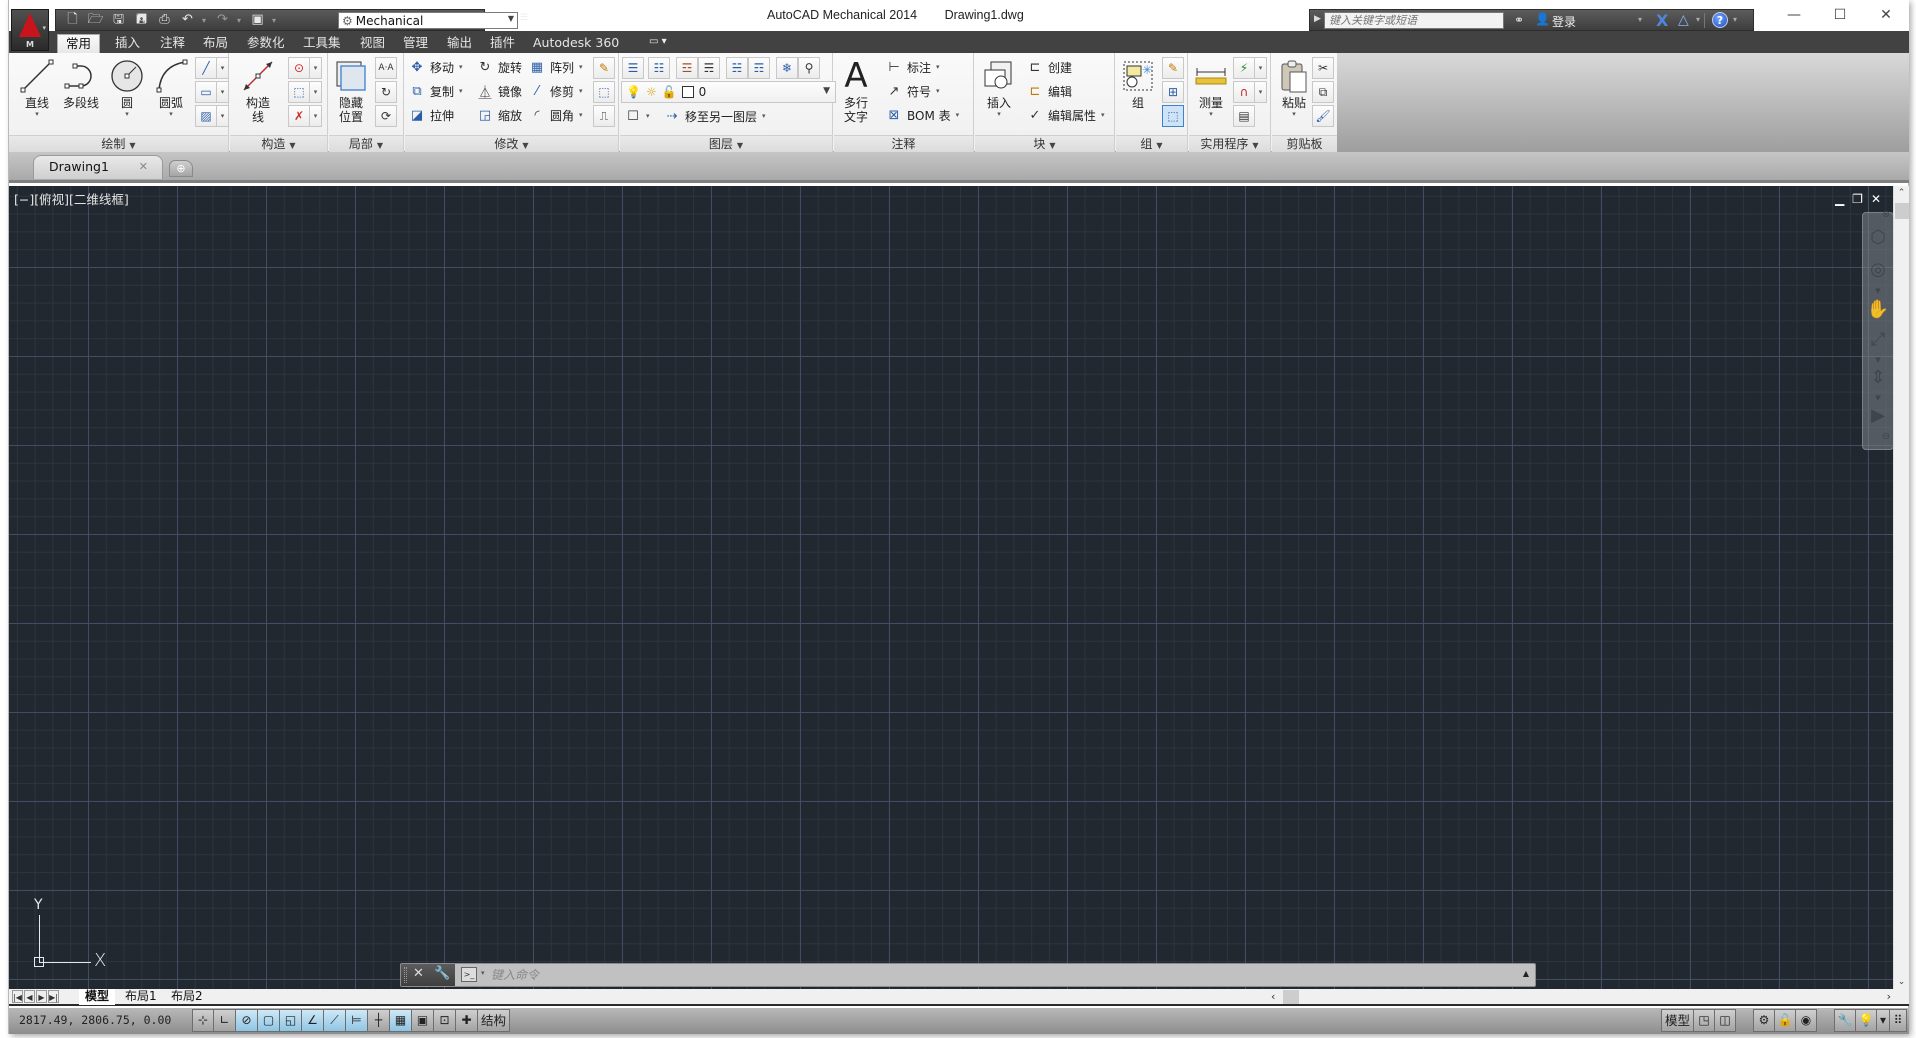  I want to click on array-button: ▦ 阵列 ▾, so click(555, 67).